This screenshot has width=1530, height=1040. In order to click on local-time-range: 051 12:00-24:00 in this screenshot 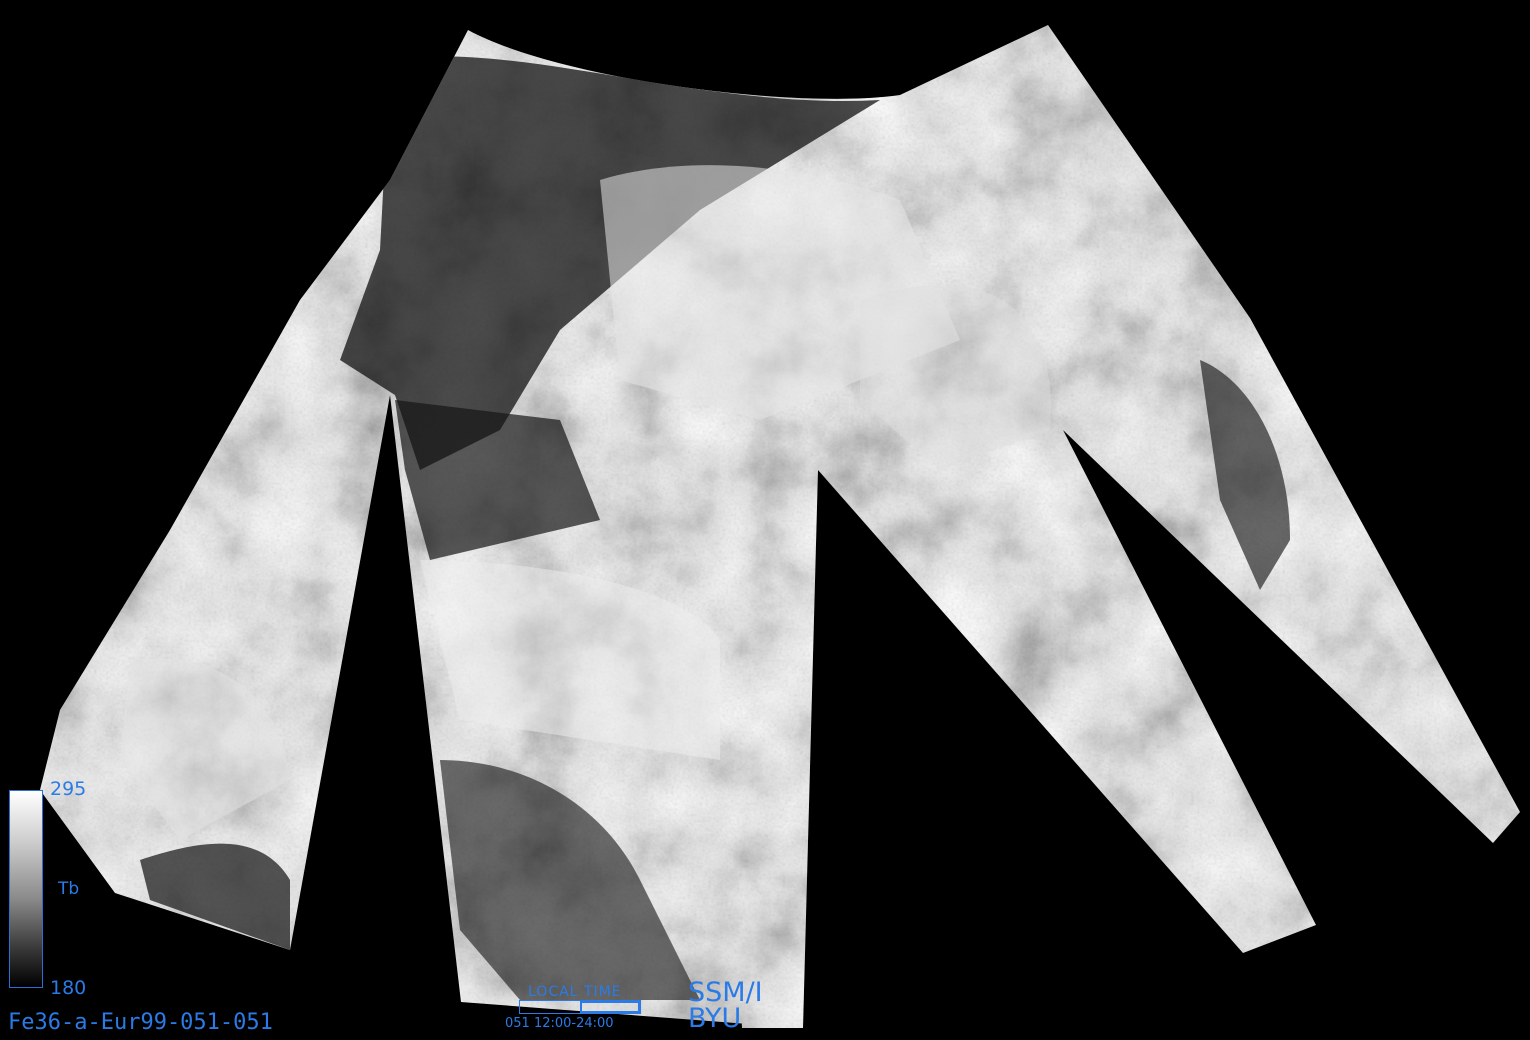, I will do `click(559, 1023)`.